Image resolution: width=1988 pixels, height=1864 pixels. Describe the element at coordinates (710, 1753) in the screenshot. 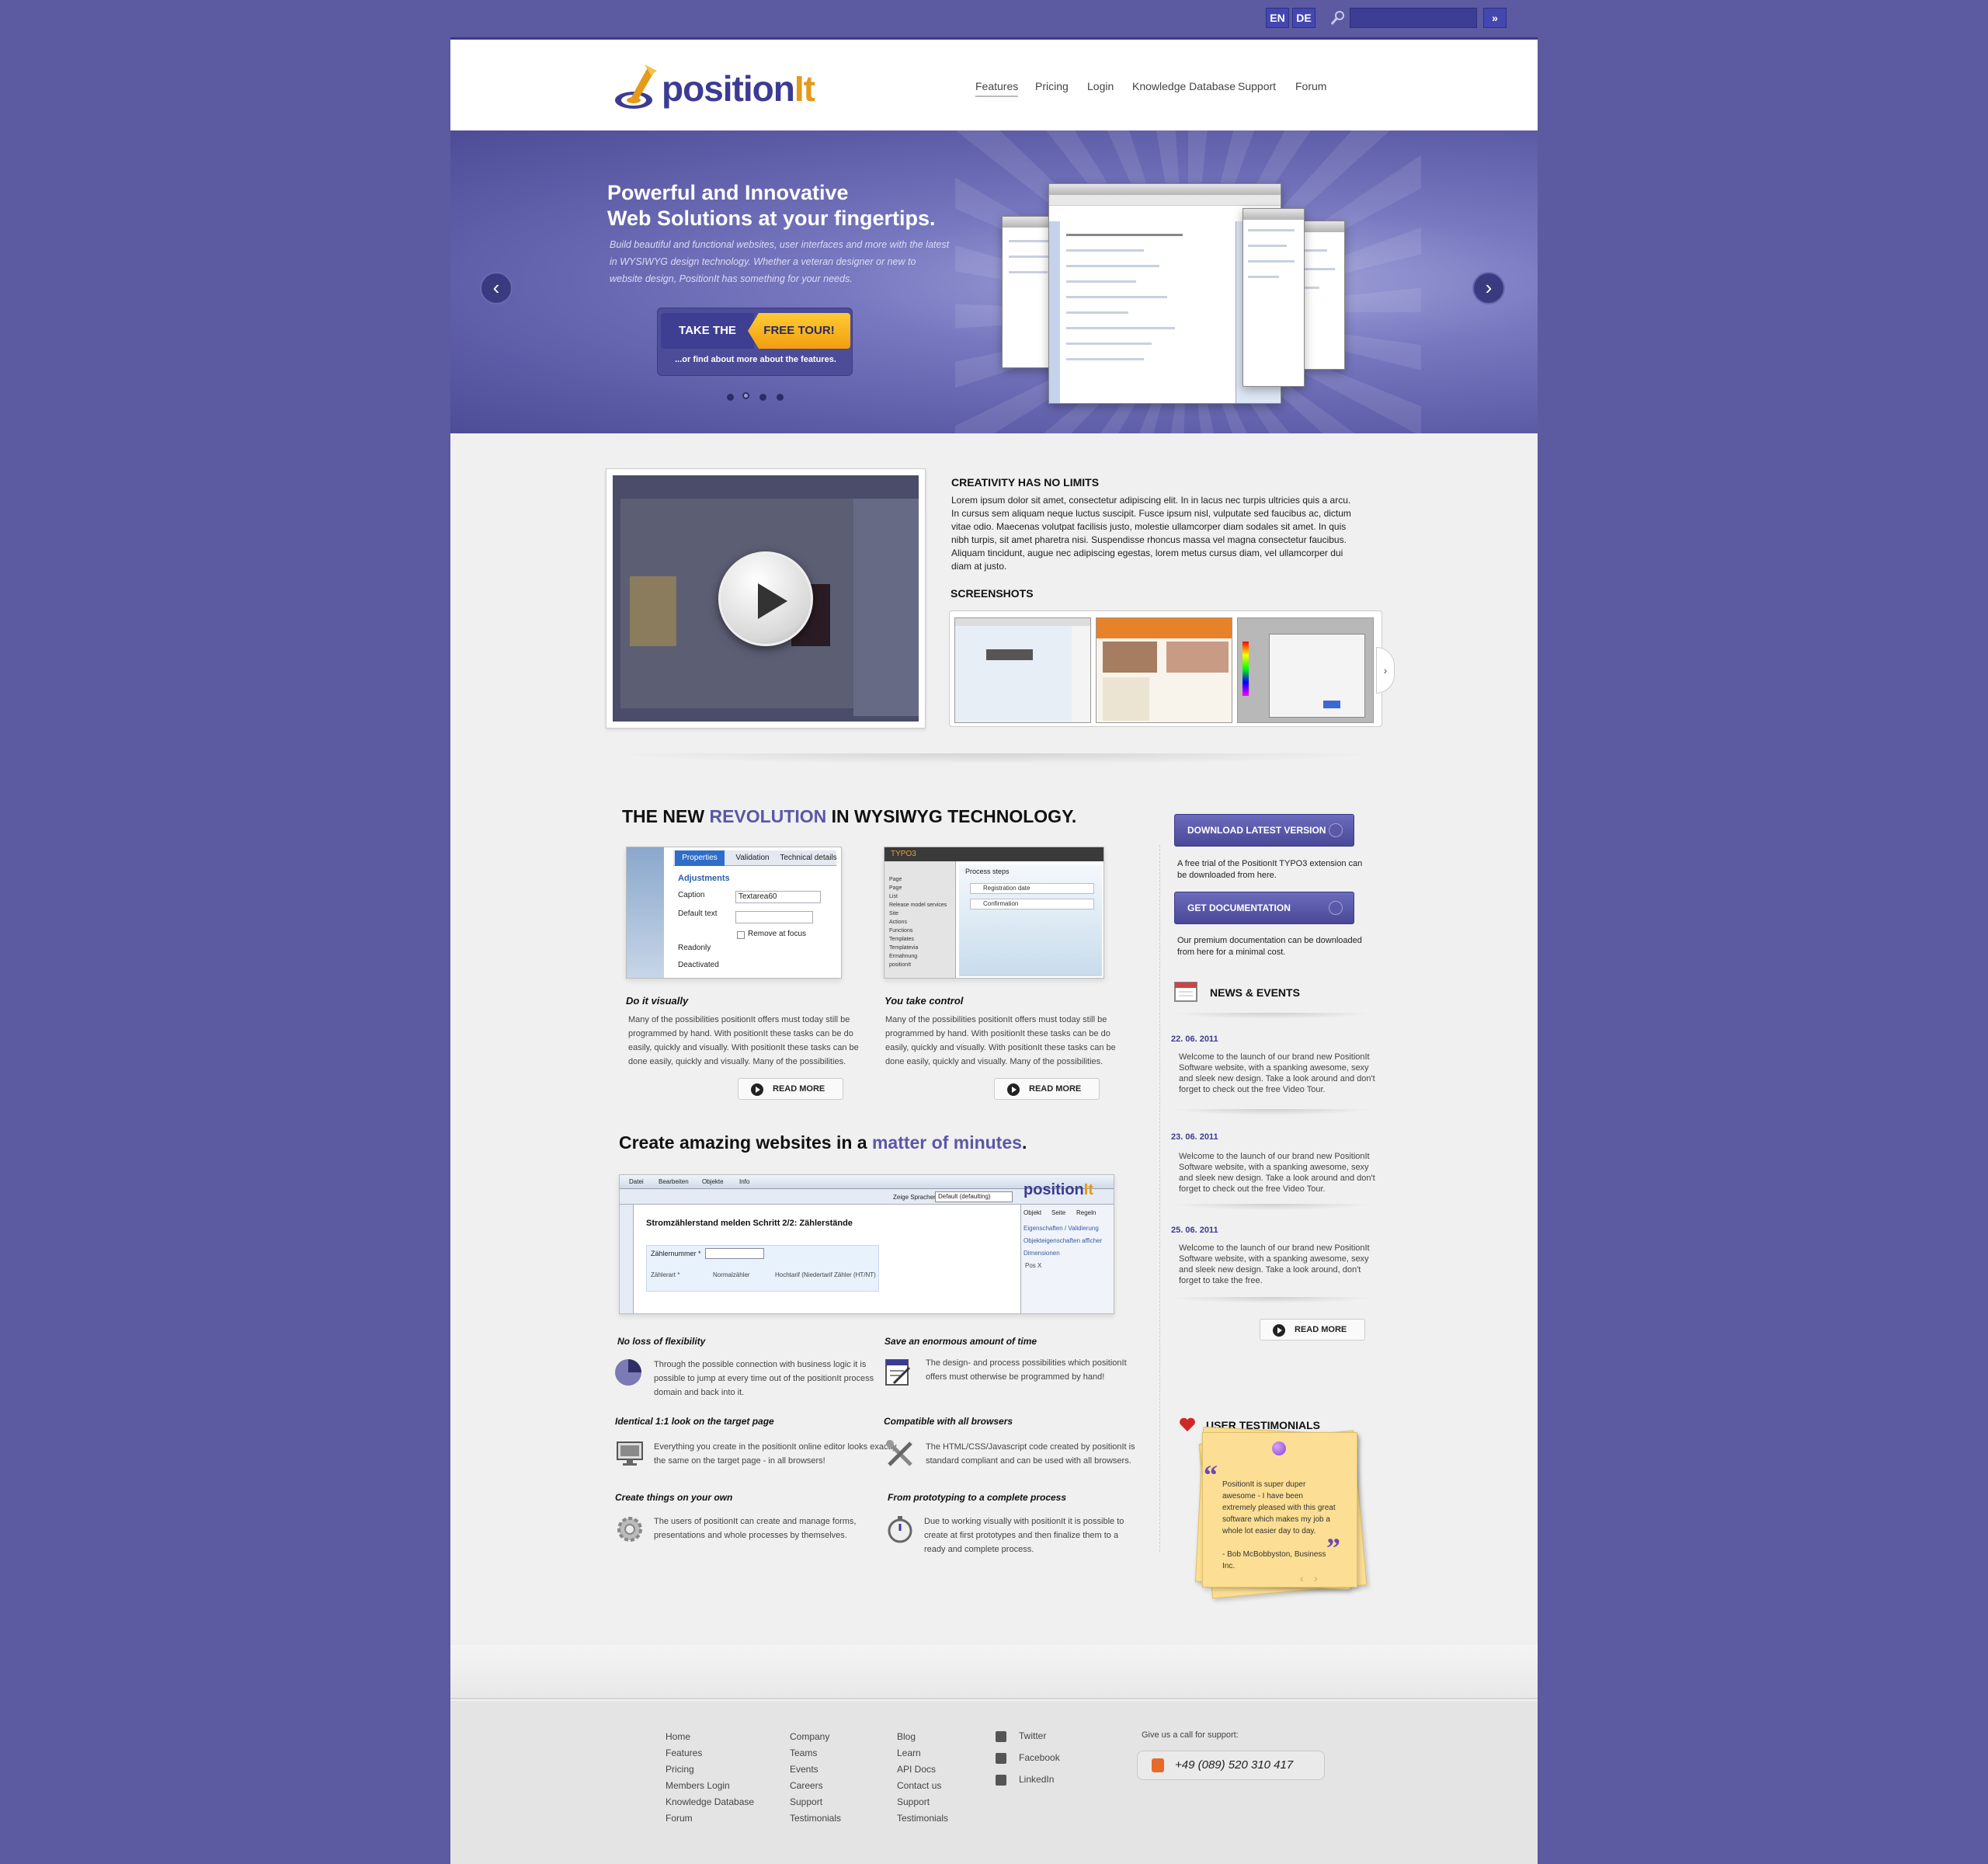

I see `footer-link-features: Features` at that location.